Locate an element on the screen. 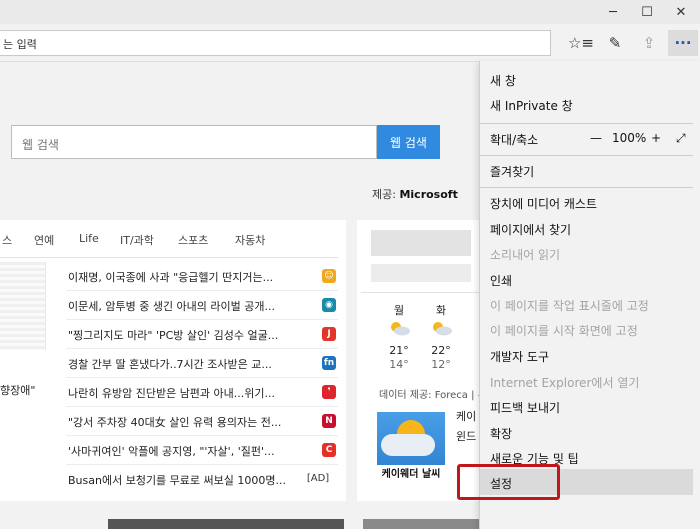 Image resolution: width=700 pixels, height=529 pixels. menu-item-developer-tools: 개발자 도구 is located at coordinates (519, 356).